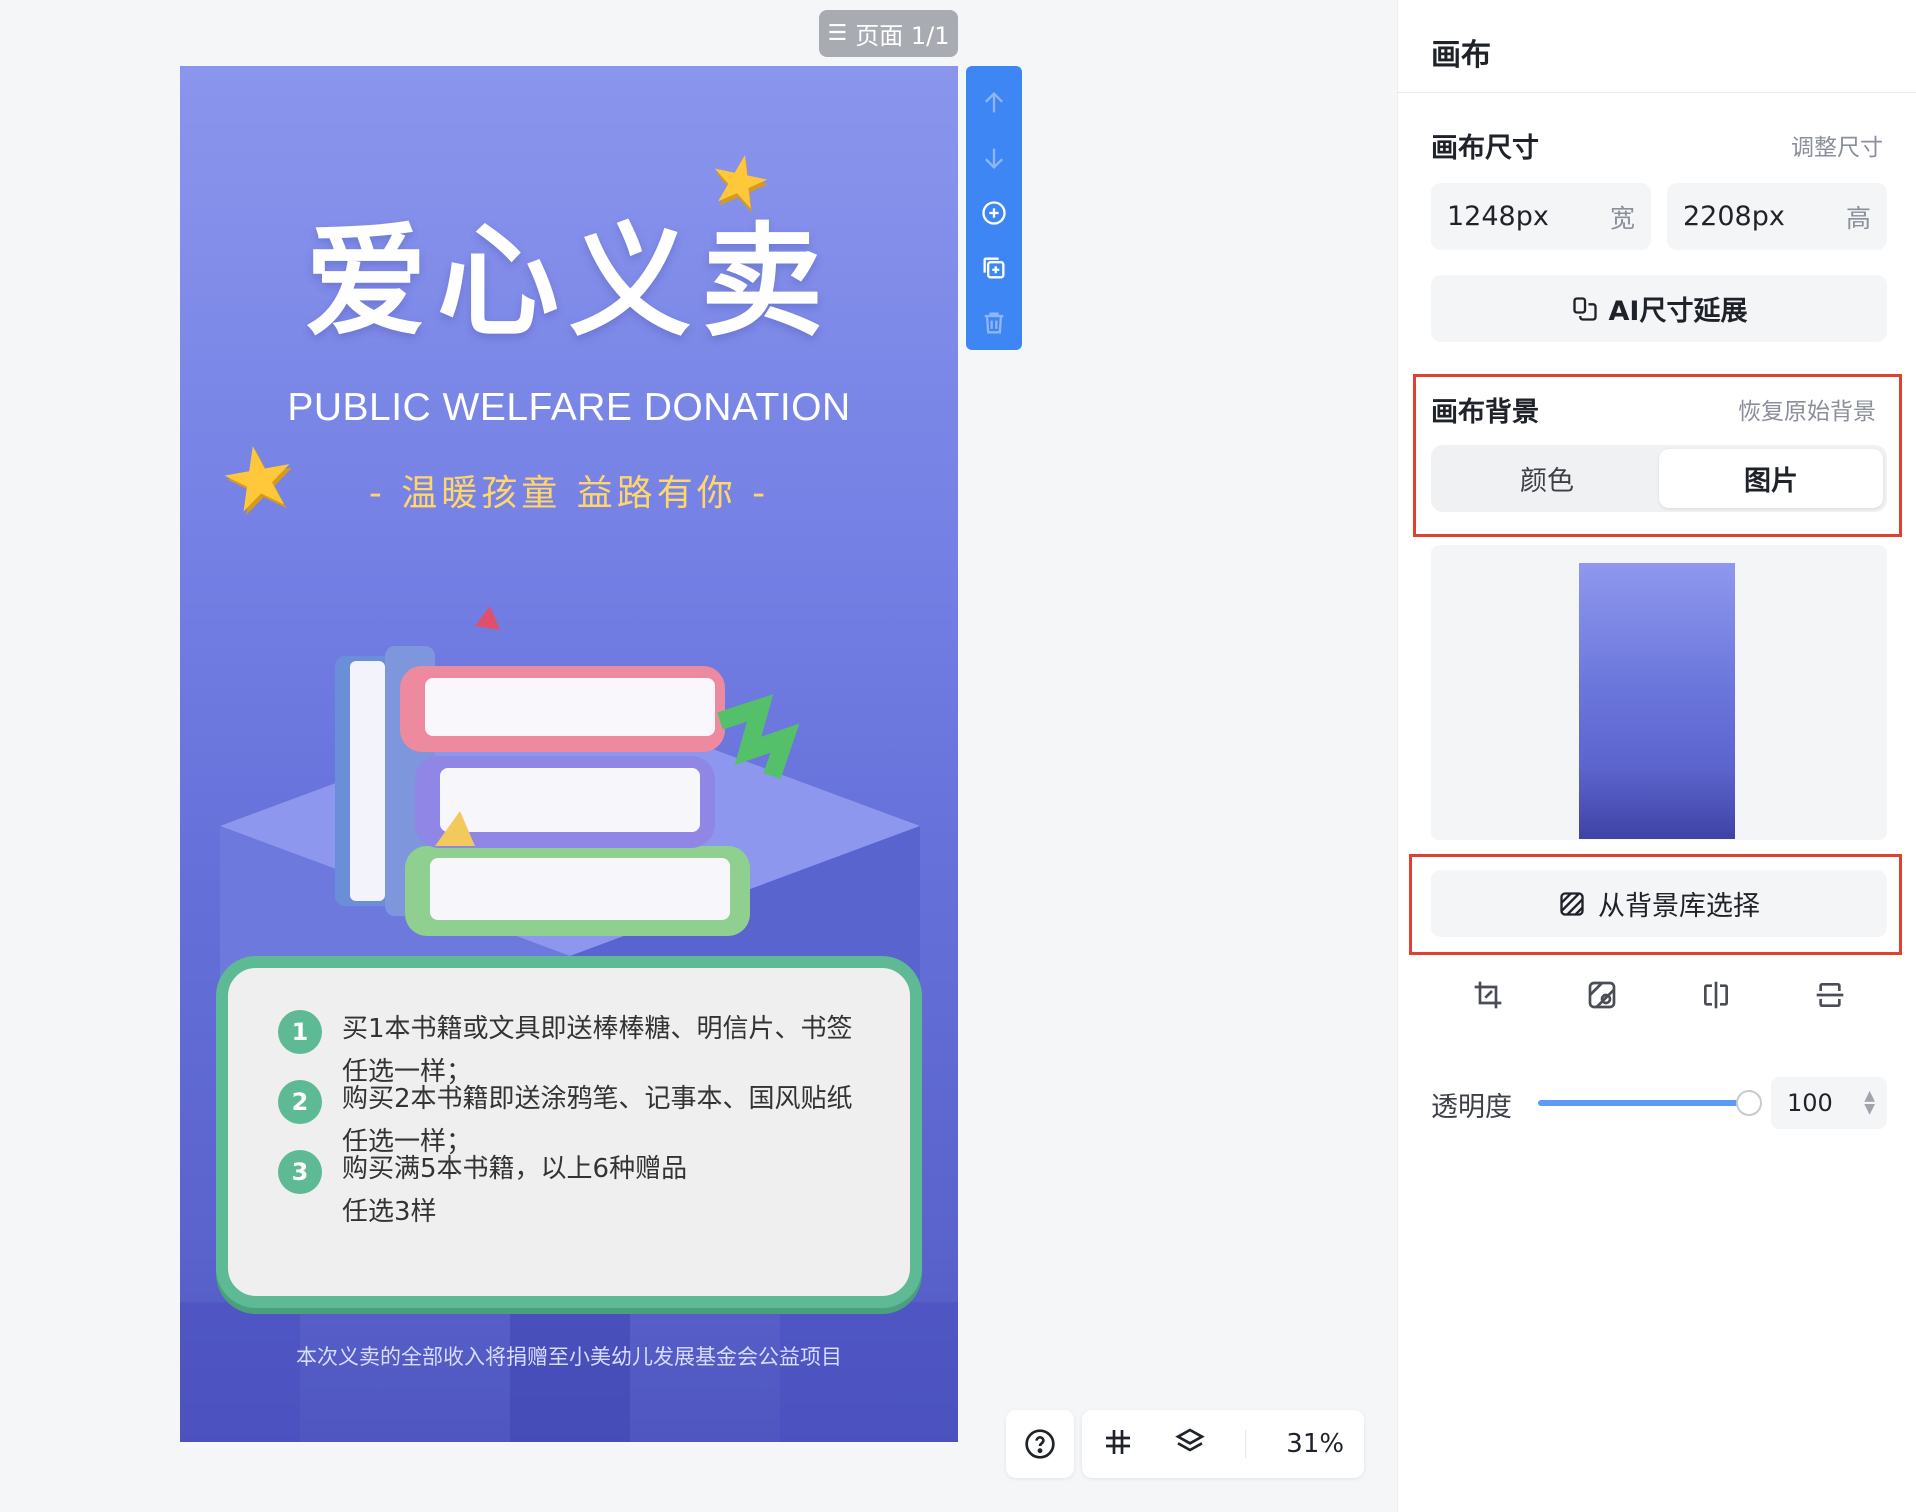 The width and height of the screenshot is (1916, 1512). I want to click on view-controls: 31%, so click(1223, 1444).